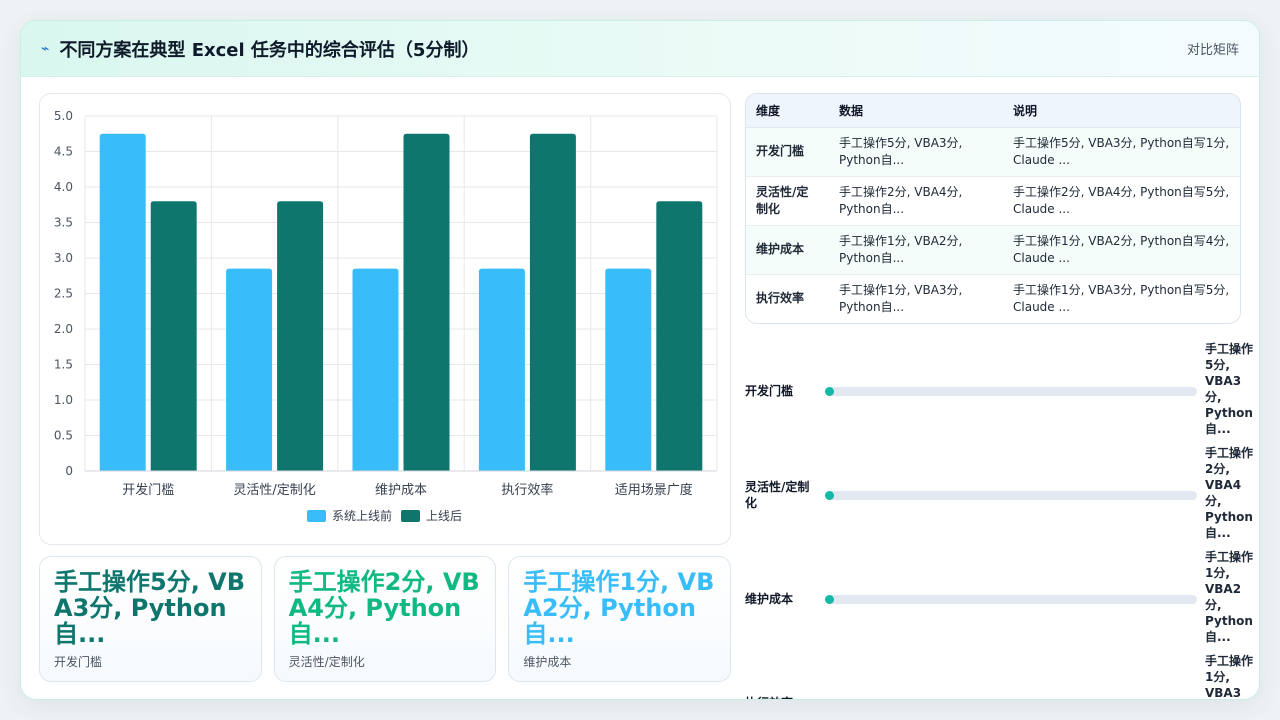 The width and height of the screenshot is (1280, 720). I want to click on cell-dimension: 维护成本, so click(787, 250).